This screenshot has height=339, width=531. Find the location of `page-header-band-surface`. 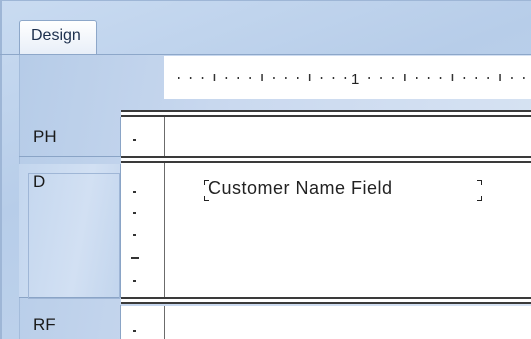

page-header-band-surface is located at coordinates (347, 137).